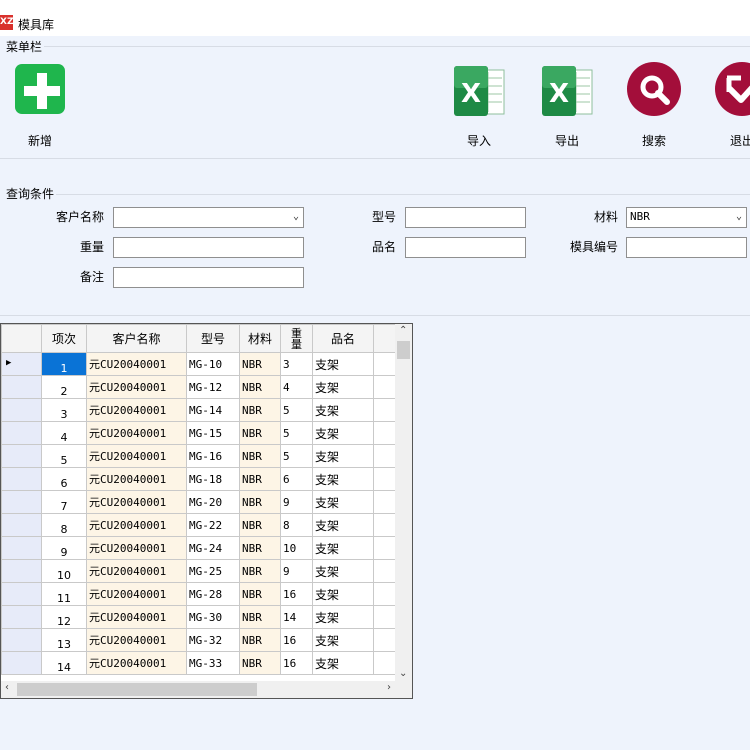 Image resolution: width=750 pixels, height=750 pixels. I want to click on vertical-scrollbar: ⌃ ⌄, so click(403, 502).